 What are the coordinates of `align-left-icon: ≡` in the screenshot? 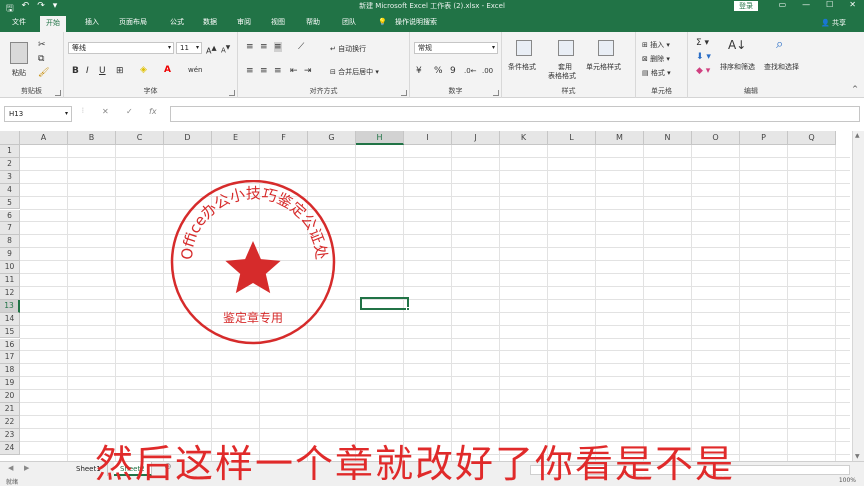 It's located at (250, 71).